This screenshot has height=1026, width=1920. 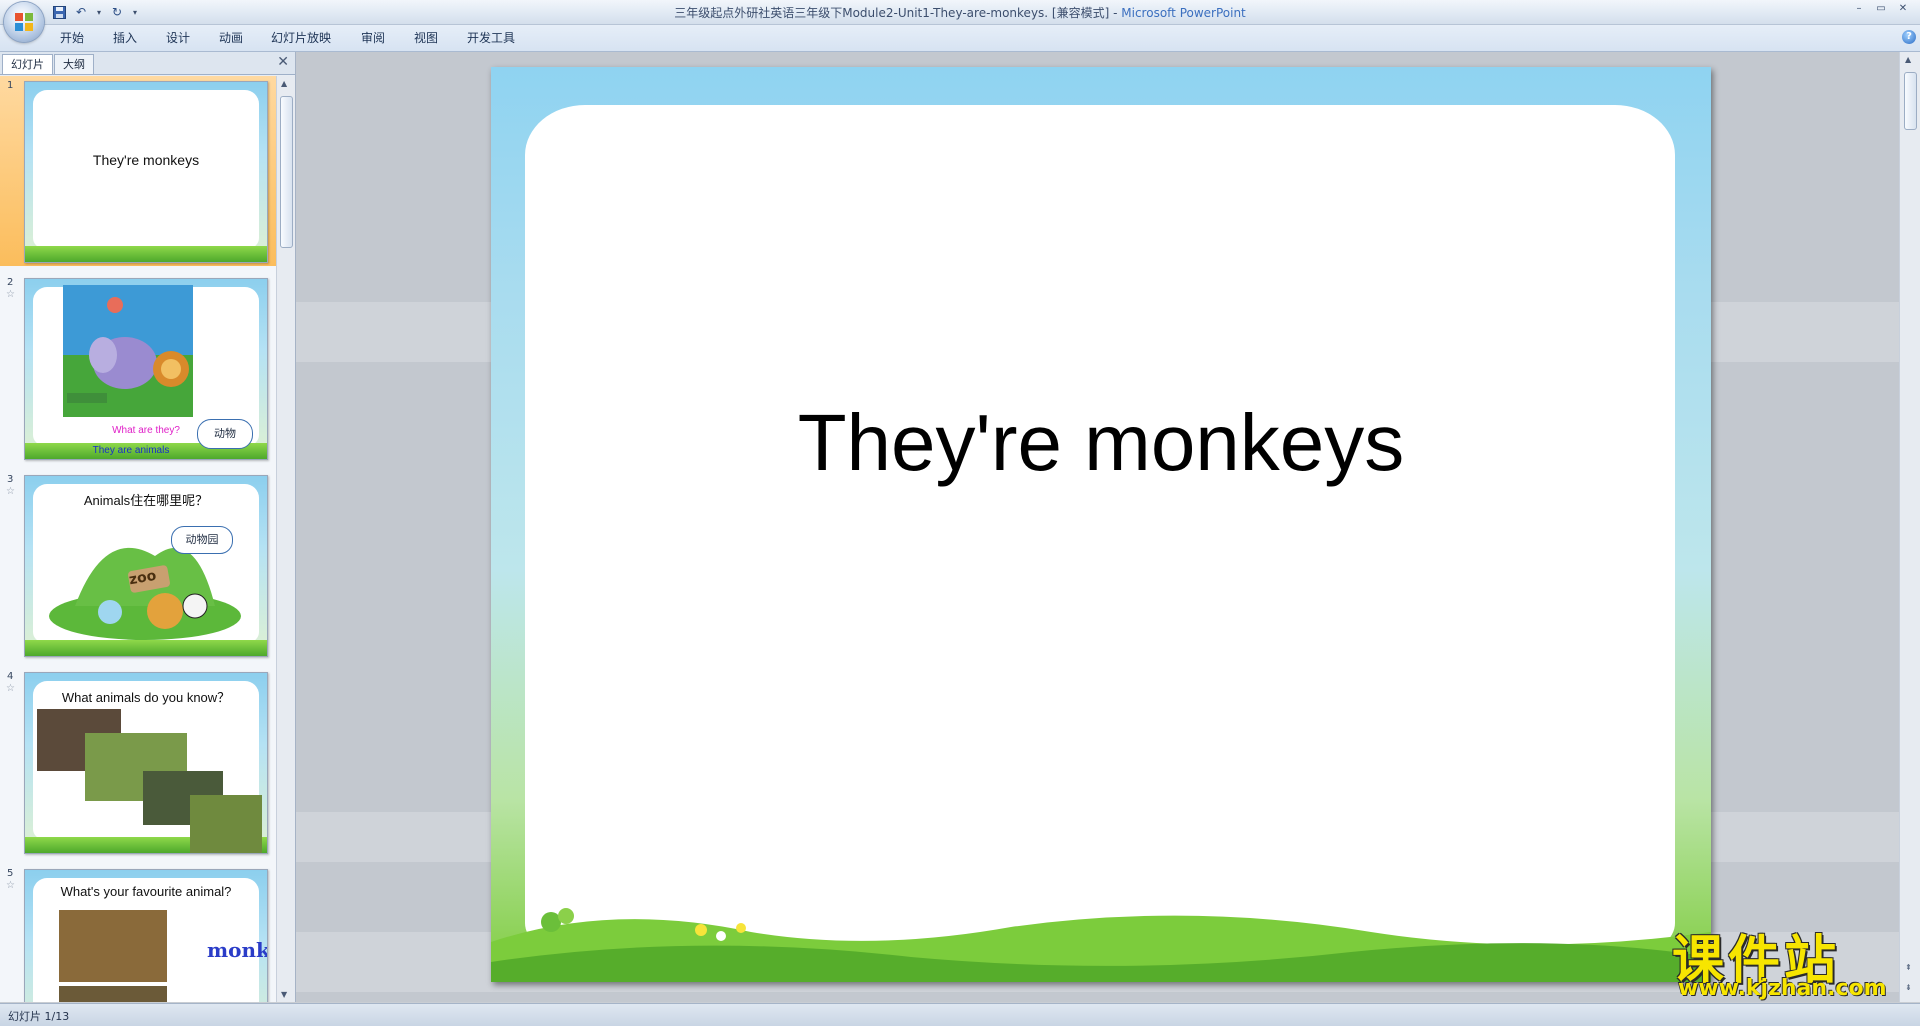 I want to click on slide-thumbnail-4: What animals do you know？, so click(x=146, y=763).